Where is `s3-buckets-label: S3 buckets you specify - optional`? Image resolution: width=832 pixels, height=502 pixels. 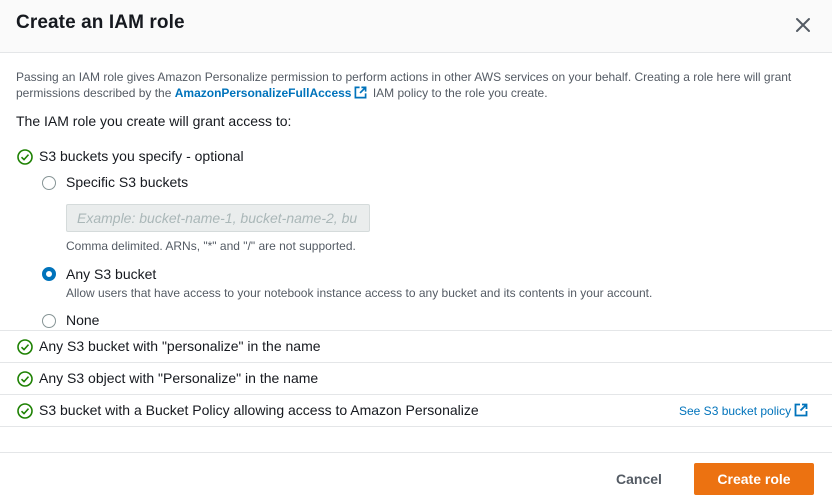 s3-buckets-label: S3 buckets you specify - optional is located at coordinates (141, 156).